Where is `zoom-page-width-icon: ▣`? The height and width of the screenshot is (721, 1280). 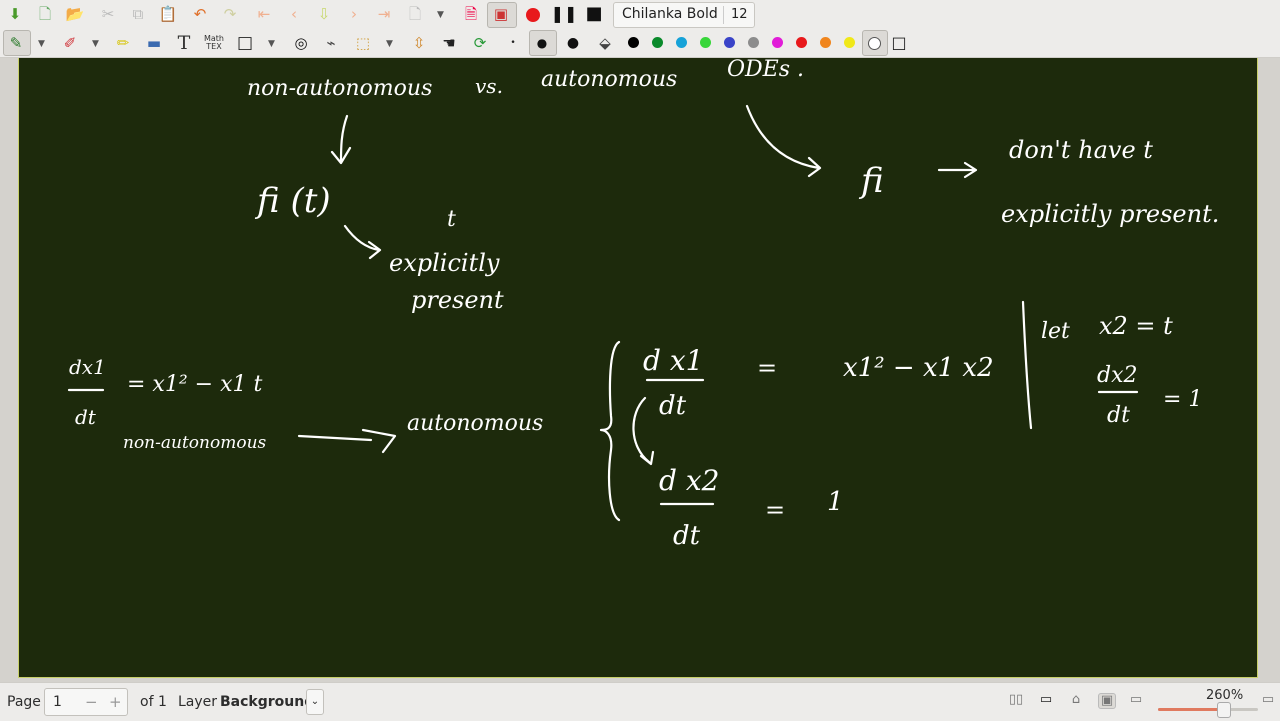
zoom-page-width-icon: ▣ is located at coordinates (1107, 701).